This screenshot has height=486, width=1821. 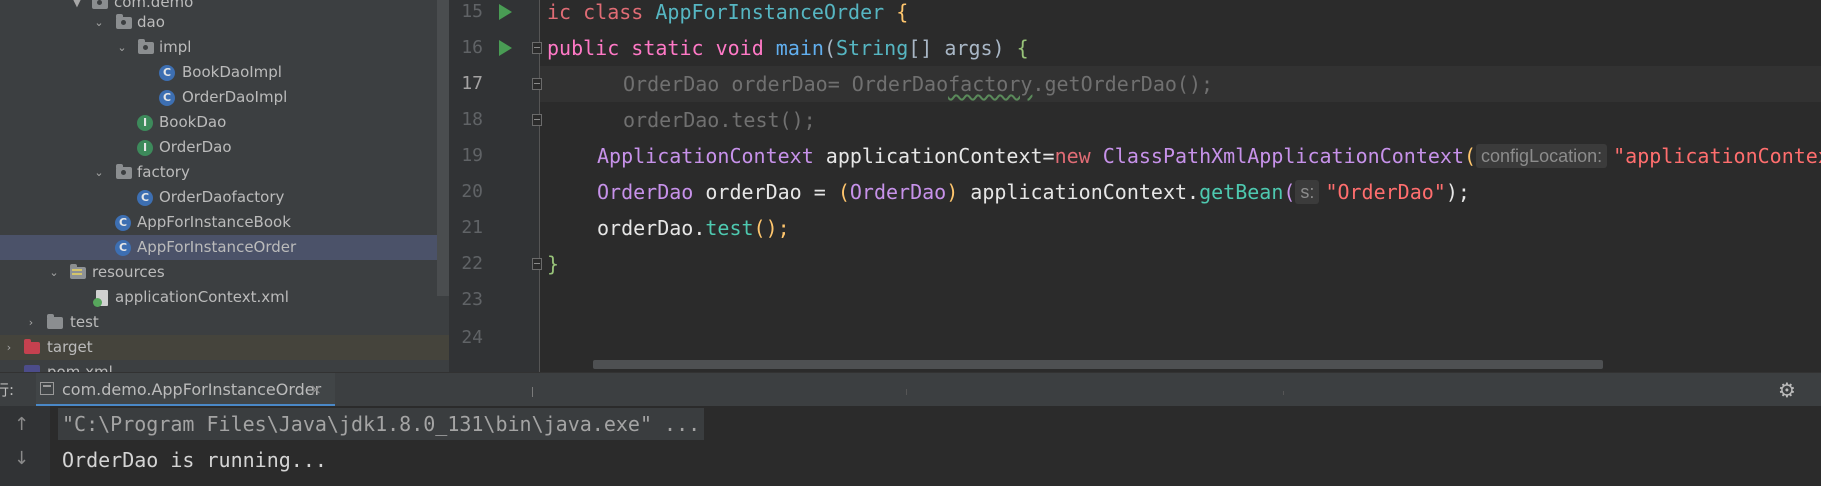 I want to click on line-number: 16, so click(x=472, y=47).